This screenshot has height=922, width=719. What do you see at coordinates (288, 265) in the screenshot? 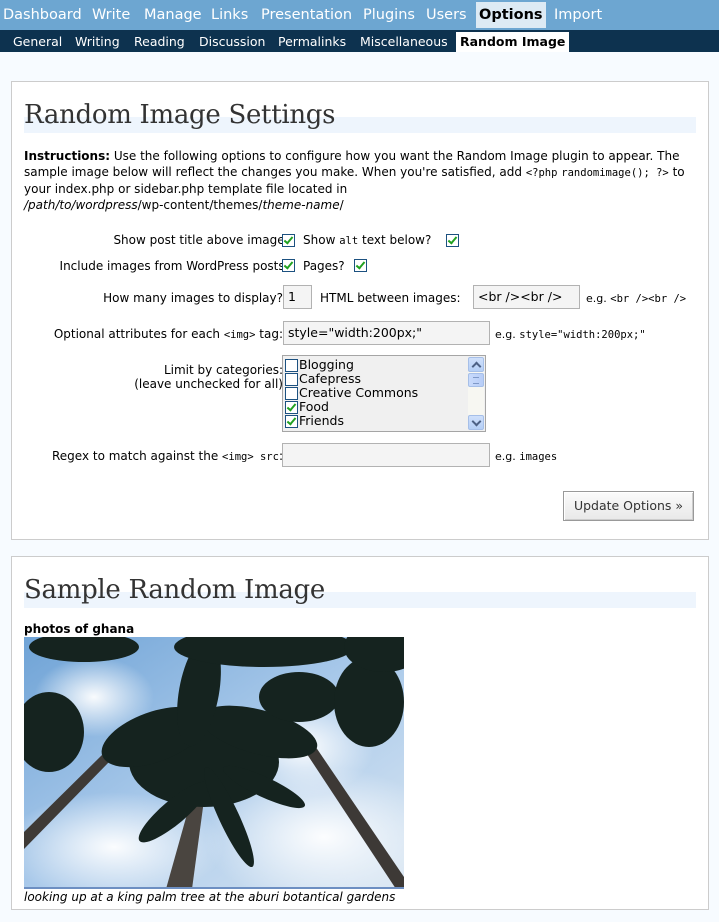
I see `include-posts-checkbox` at bounding box center [288, 265].